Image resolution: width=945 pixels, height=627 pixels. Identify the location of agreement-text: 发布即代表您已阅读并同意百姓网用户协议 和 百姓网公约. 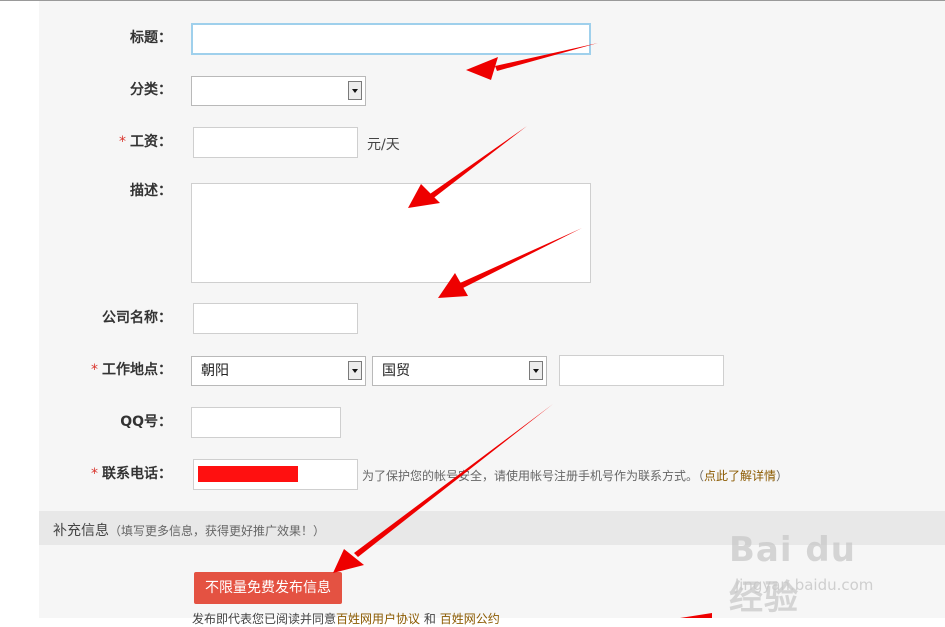
(346, 619).